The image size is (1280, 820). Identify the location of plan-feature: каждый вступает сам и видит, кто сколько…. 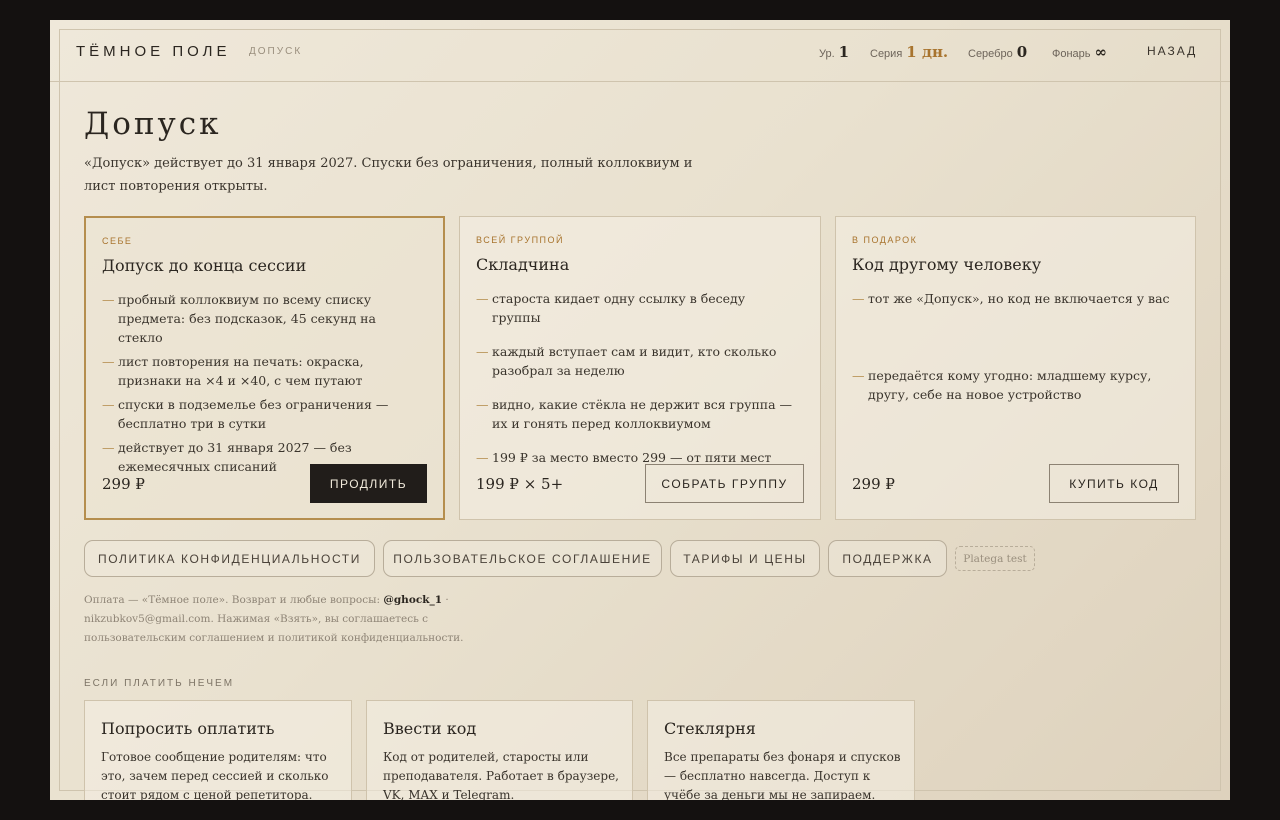
(636, 361).